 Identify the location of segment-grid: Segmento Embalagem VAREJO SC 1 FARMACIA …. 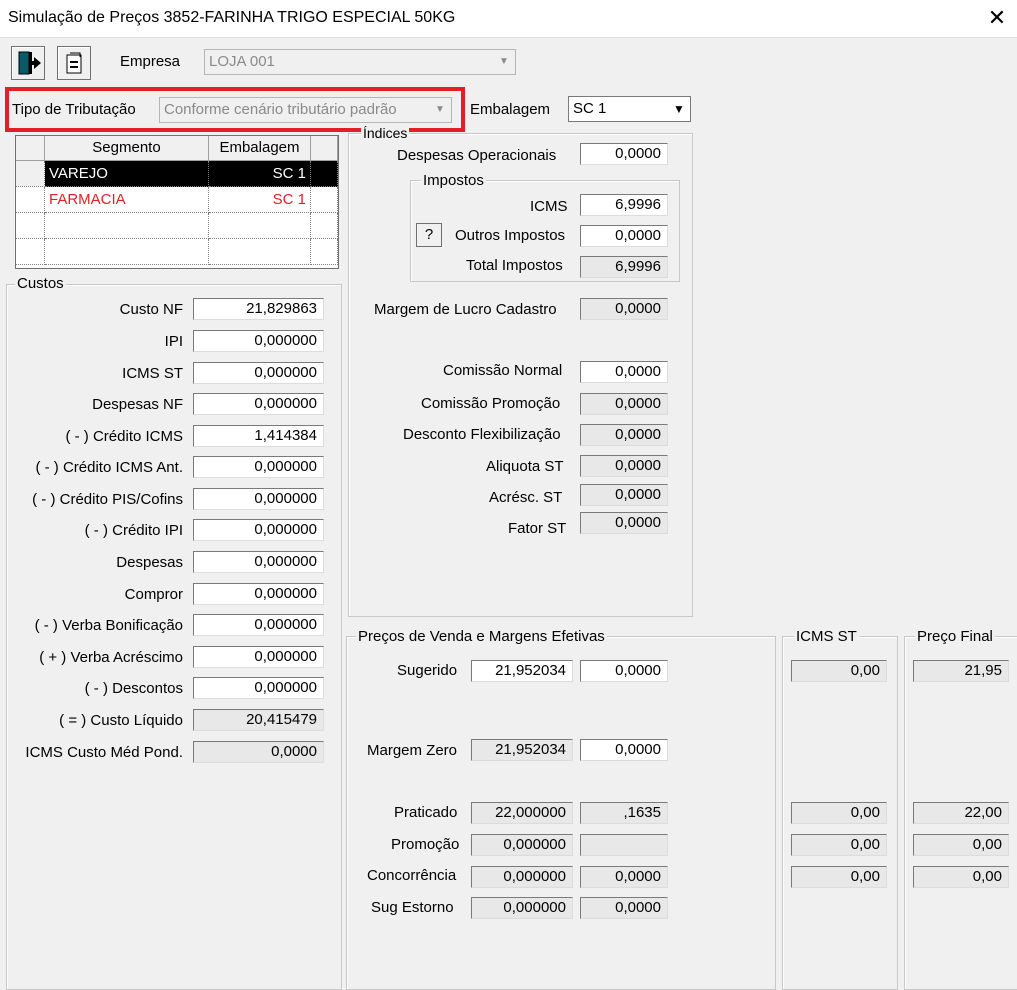
(177, 202).